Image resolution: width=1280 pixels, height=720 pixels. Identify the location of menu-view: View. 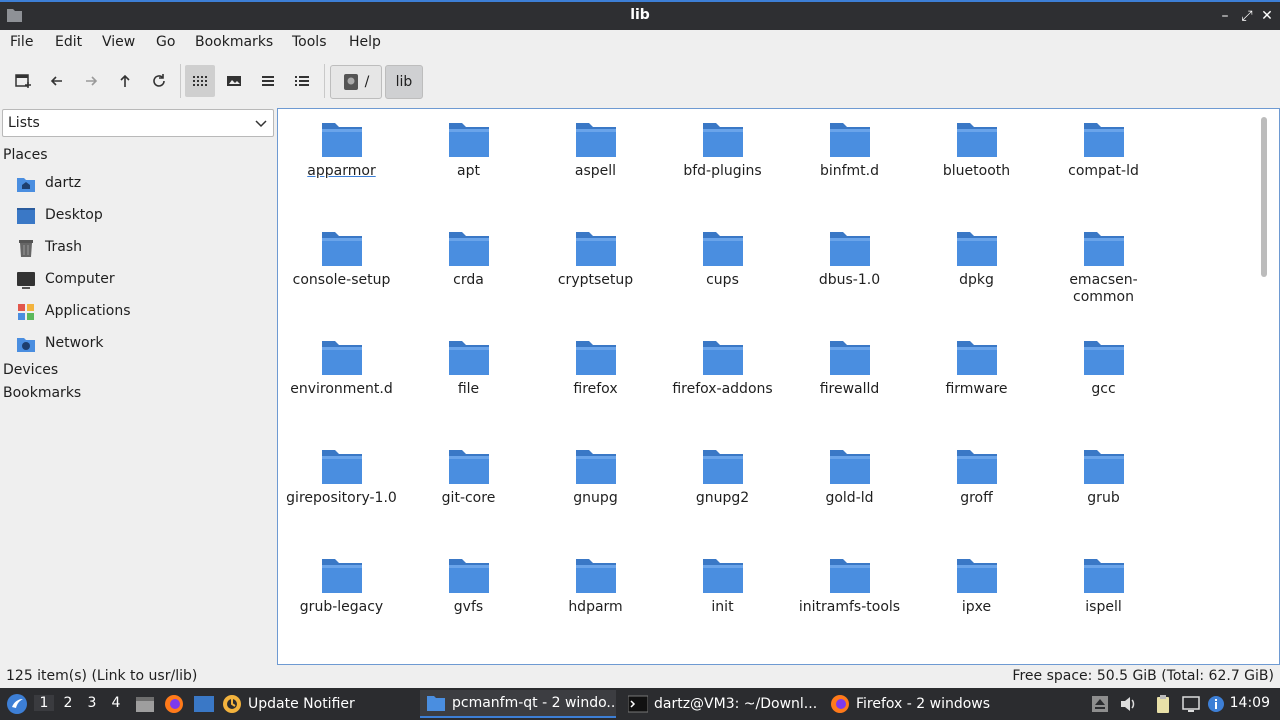
(118, 42).